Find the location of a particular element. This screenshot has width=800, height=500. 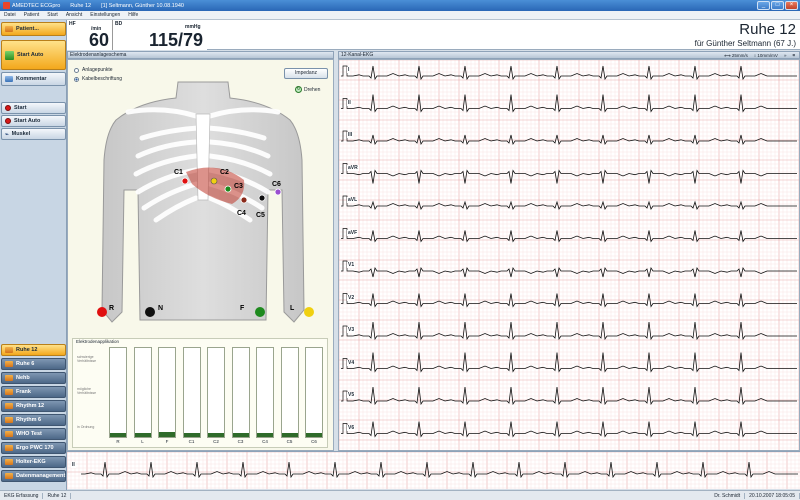

axis-label-ok: in Ordnung is located at coordinates (86, 427).